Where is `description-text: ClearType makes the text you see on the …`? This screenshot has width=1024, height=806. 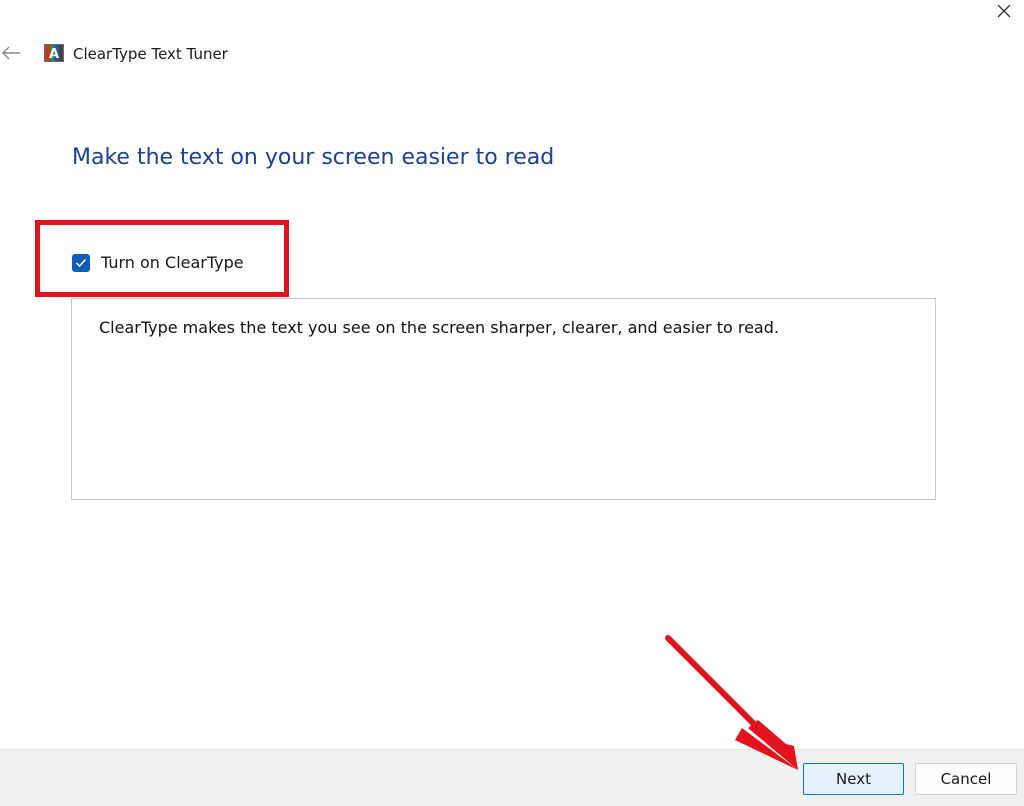
description-text: ClearType makes the text you see on the … is located at coordinates (439, 327).